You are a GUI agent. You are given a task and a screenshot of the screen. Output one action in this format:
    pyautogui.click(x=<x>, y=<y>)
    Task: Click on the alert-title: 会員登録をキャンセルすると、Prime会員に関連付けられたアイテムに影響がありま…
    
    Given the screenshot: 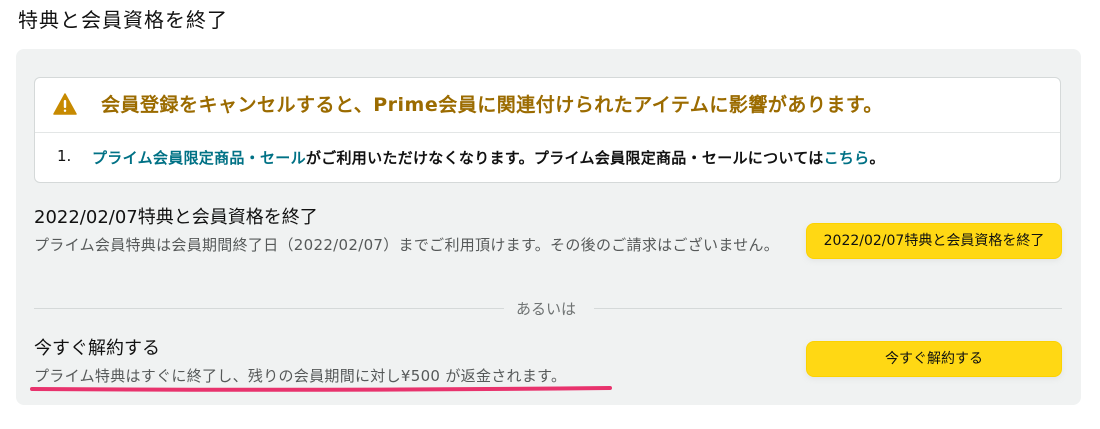 What is the action you would take?
    pyautogui.click(x=492, y=105)
    